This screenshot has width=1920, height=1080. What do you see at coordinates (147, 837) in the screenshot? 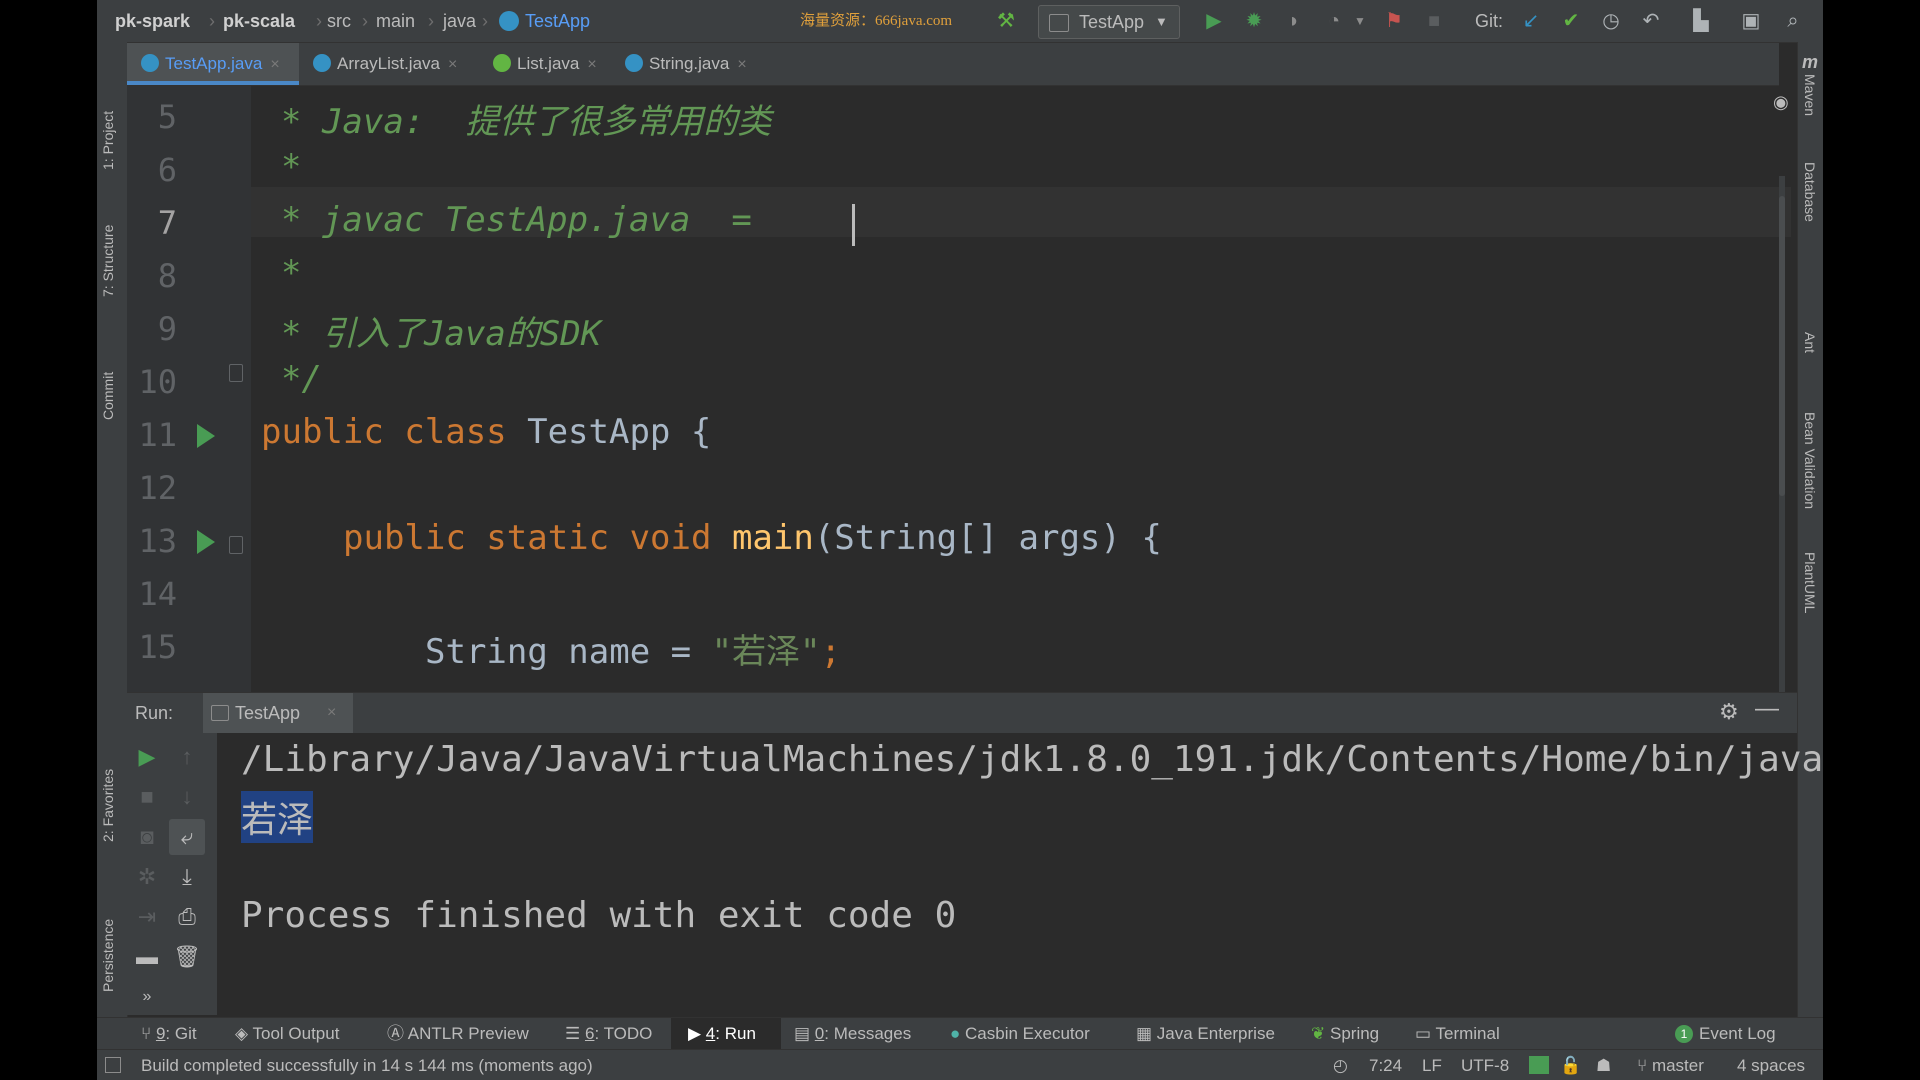
I see `camera-icon: ◙` at bounding box center [147, 837].